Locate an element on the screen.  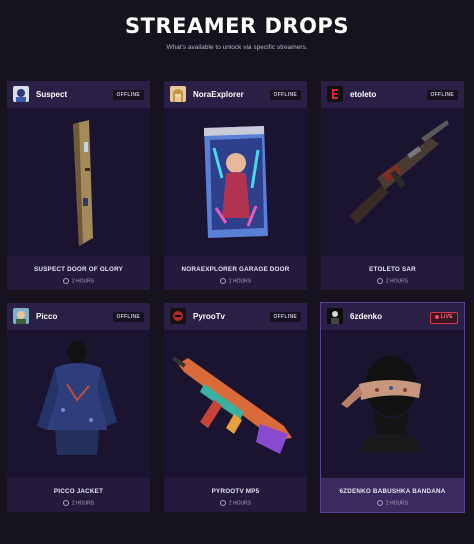
card-header: 6zdenko LIVE is located at coordinates (392, 316).